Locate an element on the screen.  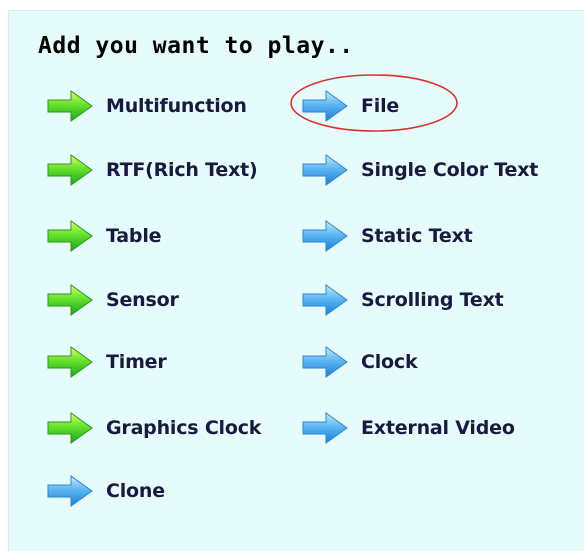
option-graphics-clock: Graphics Clock is located at coordinates (153, 428).